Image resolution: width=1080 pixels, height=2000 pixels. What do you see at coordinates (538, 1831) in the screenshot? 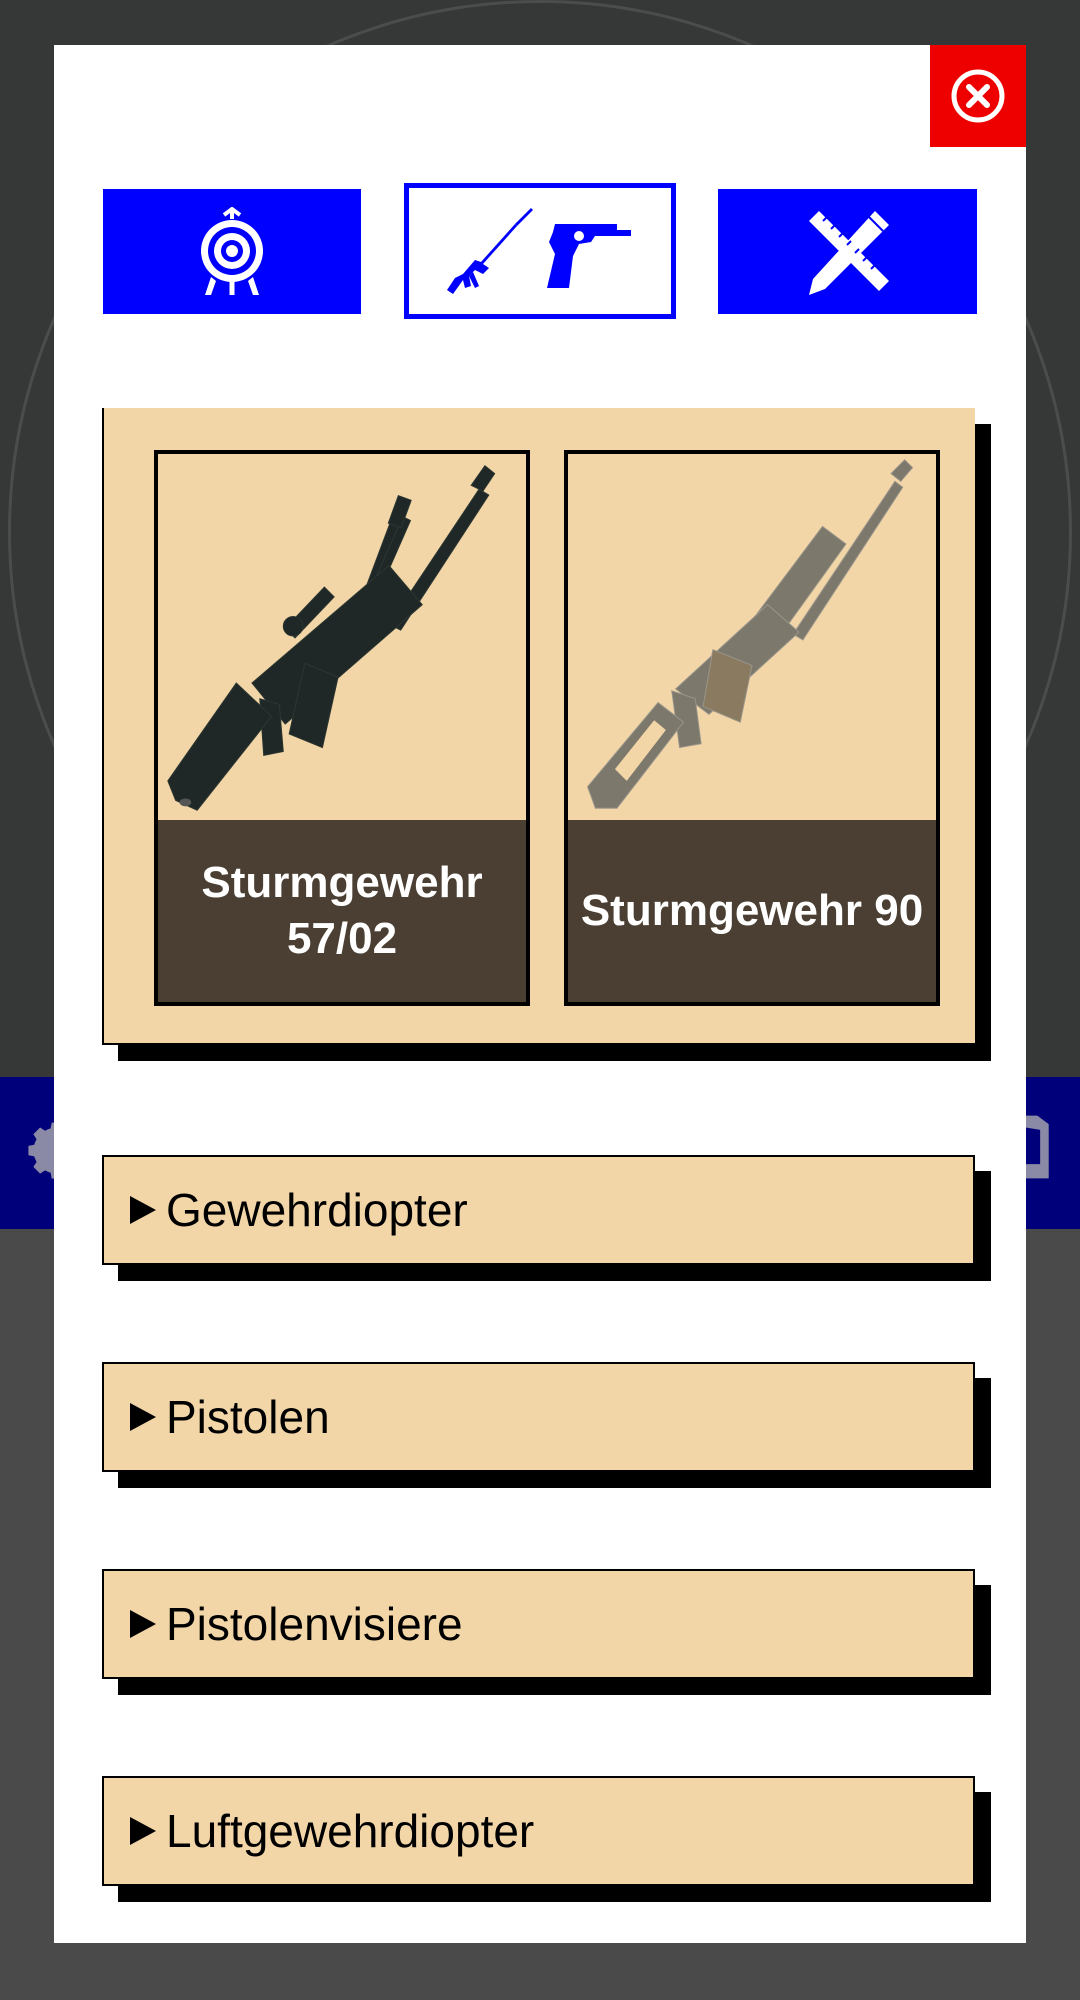
I see `section-luftgewehrdiopter: Luftgewehrdiopter` at bounding box center [538, 1831].